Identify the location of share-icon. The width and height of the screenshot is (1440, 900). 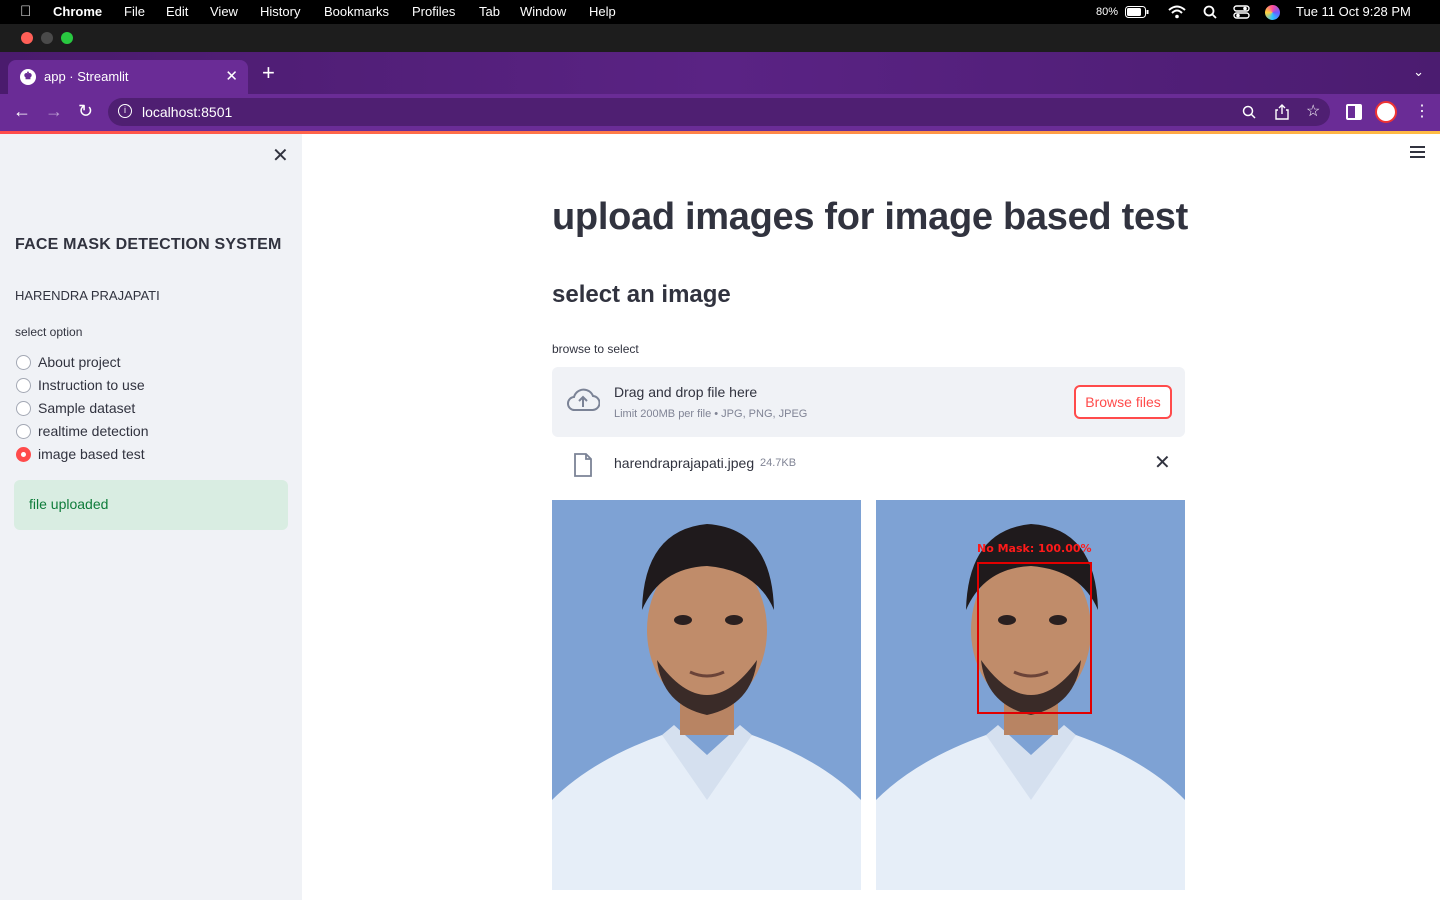
(1282, 112).